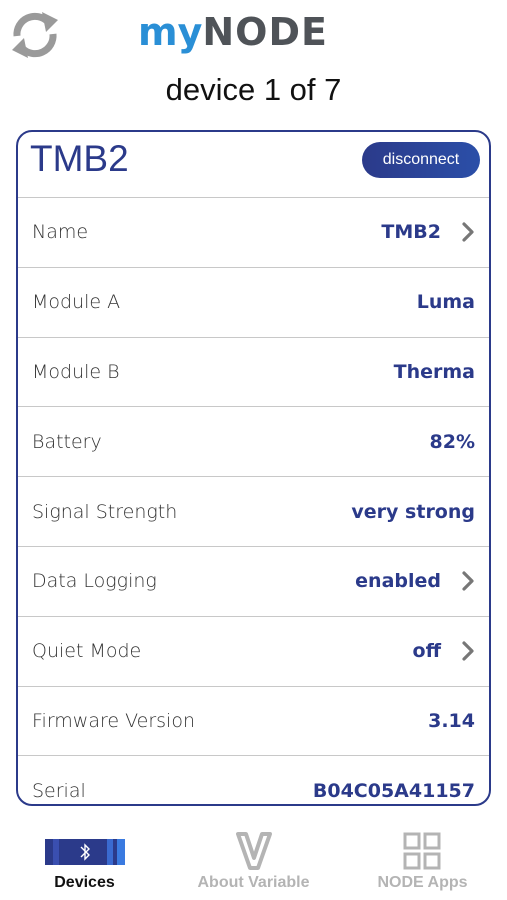  Describe the element at coordinates (413, 511) in the screenshot. I see `property-value: very strong` at that location.